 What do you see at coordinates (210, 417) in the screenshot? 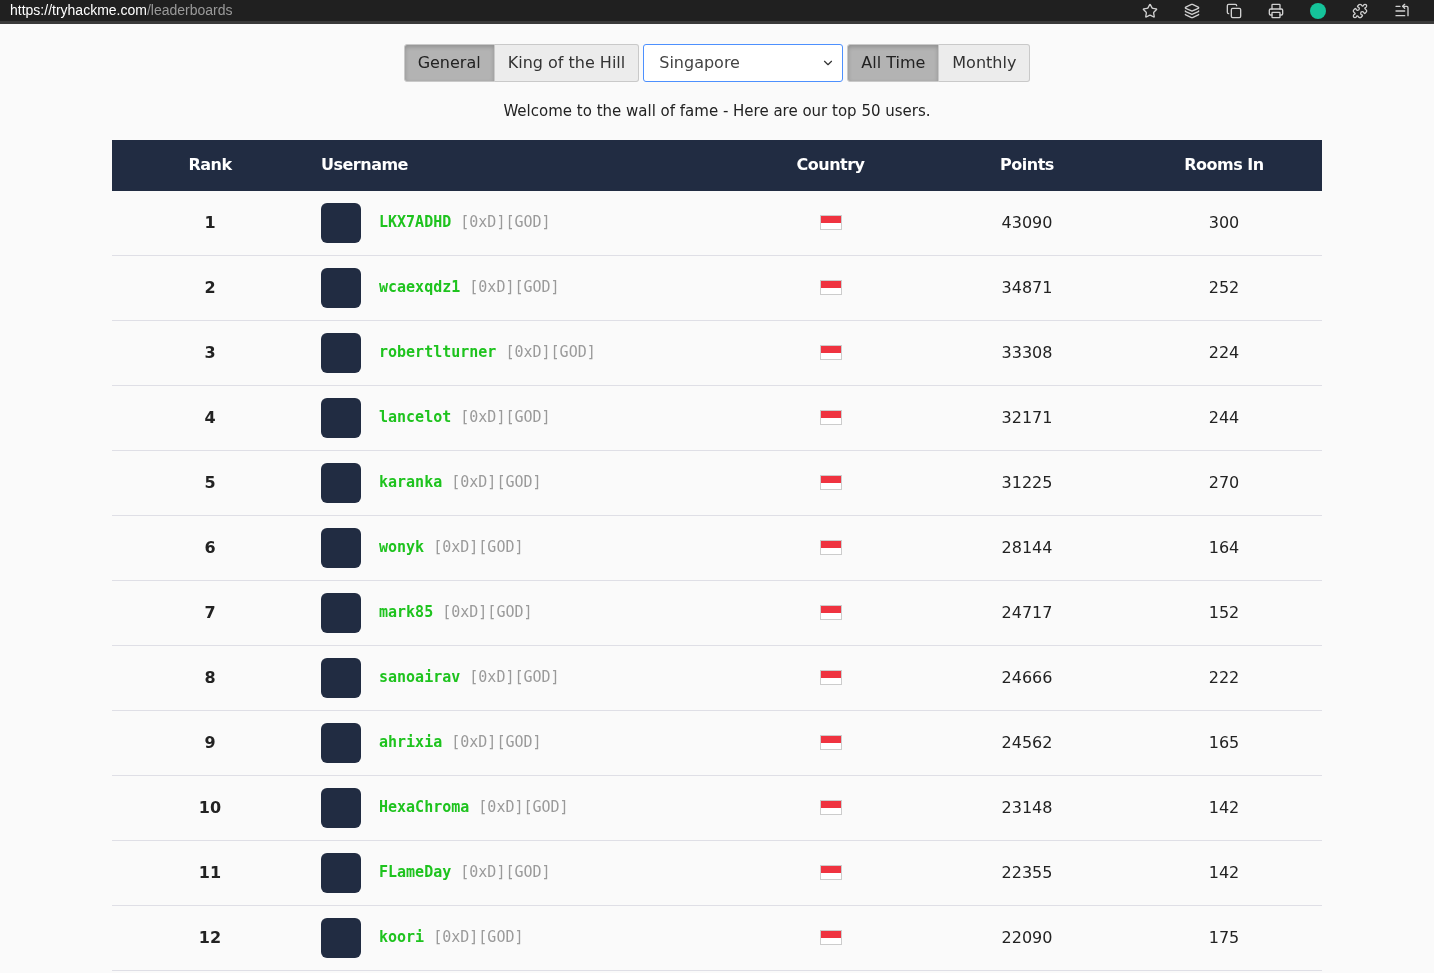
I see `rank-cell-text: 4` at bounding box center [210, 417].